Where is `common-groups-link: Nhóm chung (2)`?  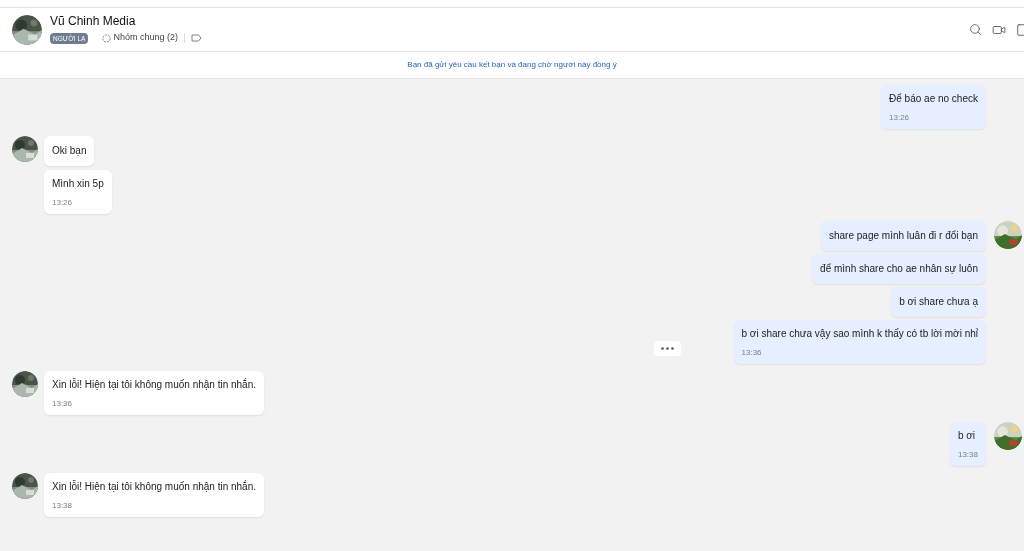 common-groups-link: Nhóm chung (2) is located at coordinates (145, 38).